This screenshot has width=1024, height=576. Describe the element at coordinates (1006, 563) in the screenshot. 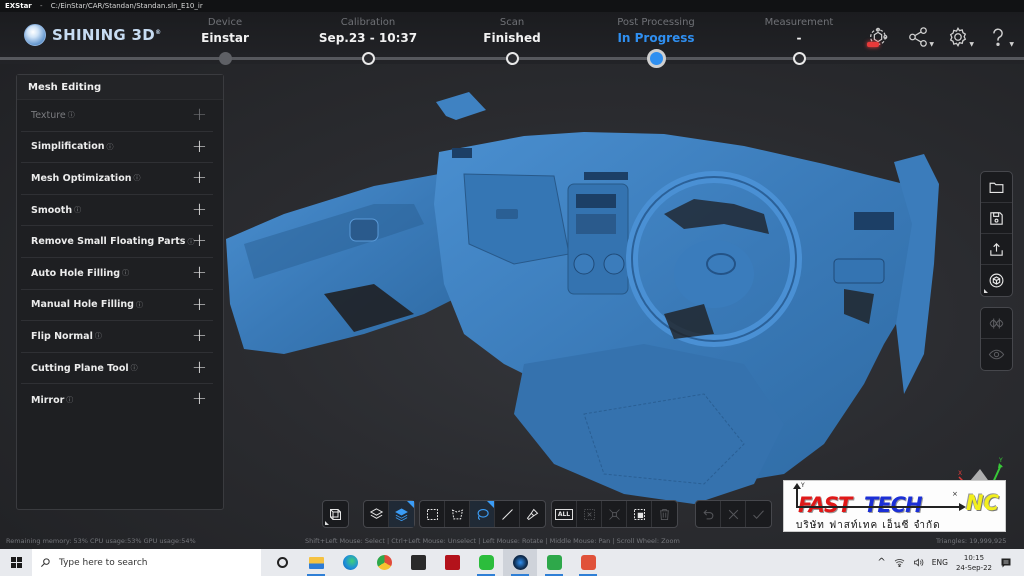

I see `notification-center-icon` at that location.